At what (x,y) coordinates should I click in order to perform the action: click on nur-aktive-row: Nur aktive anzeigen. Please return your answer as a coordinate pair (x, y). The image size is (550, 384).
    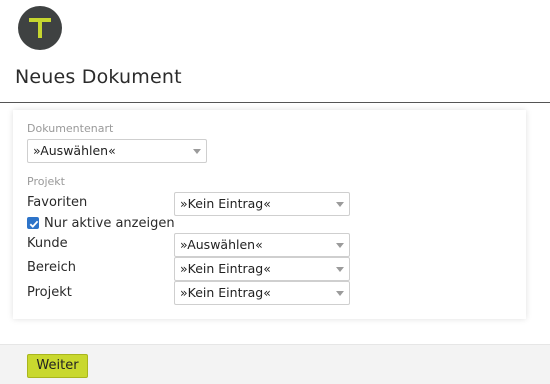
    Looking at the image, I should click on (101, 223).